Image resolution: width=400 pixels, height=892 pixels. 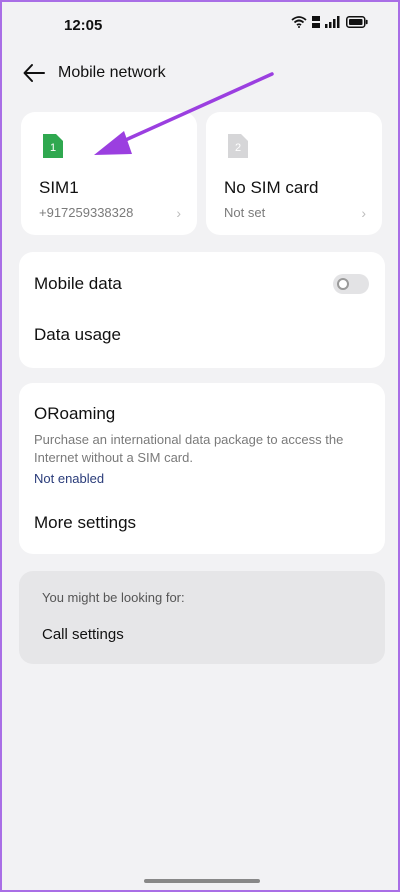 I want to click on suggestion-hint: You might be looking for:, so click(x=113, y=597).